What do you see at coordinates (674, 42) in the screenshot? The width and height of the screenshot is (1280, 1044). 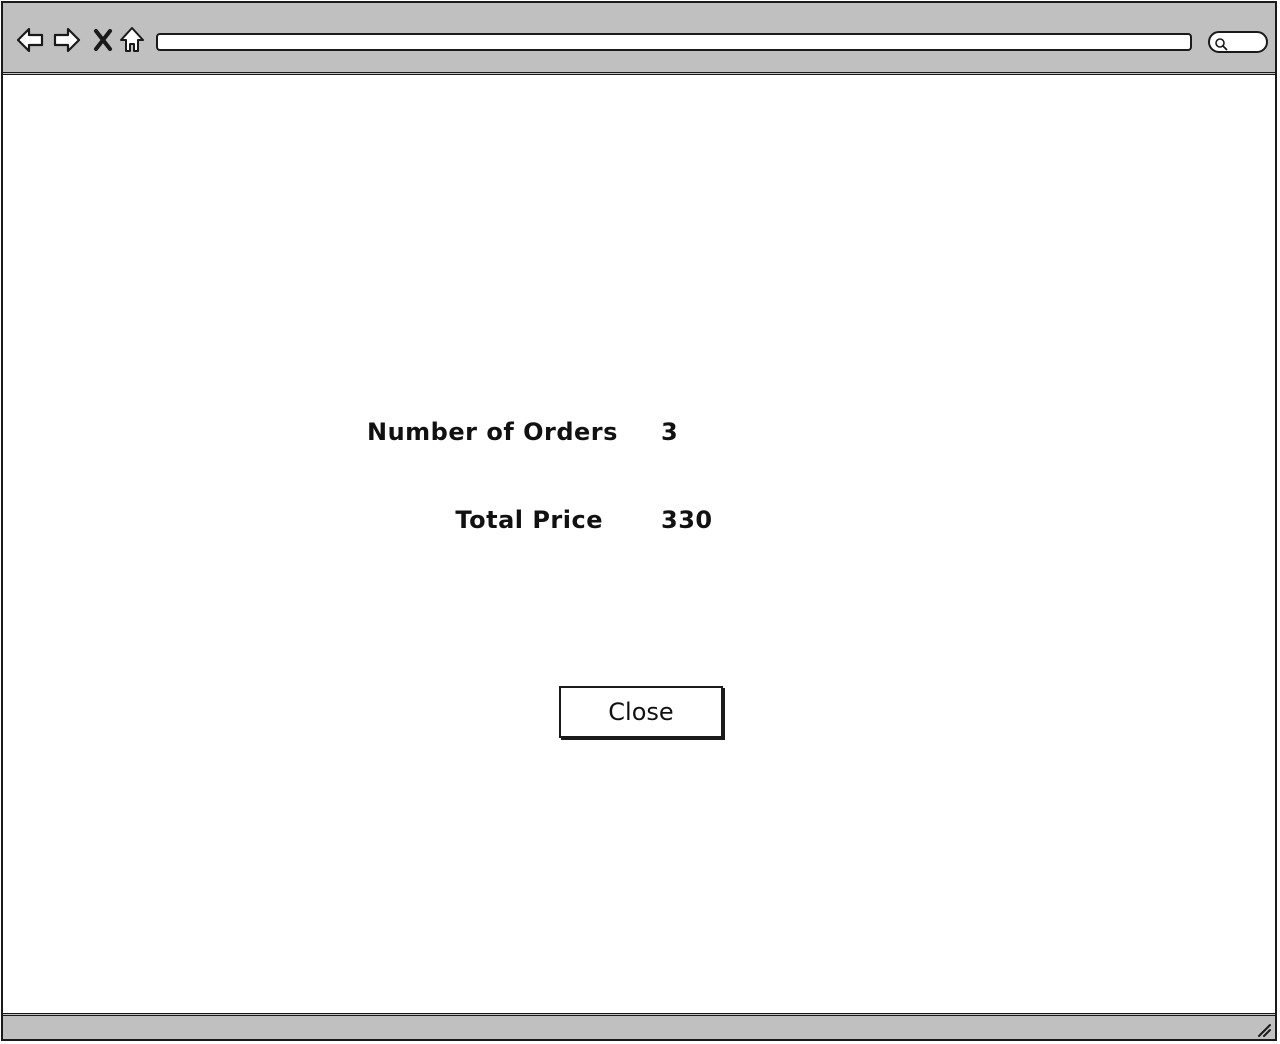 I see `address-bar-input` at bounding box center [674, 42].